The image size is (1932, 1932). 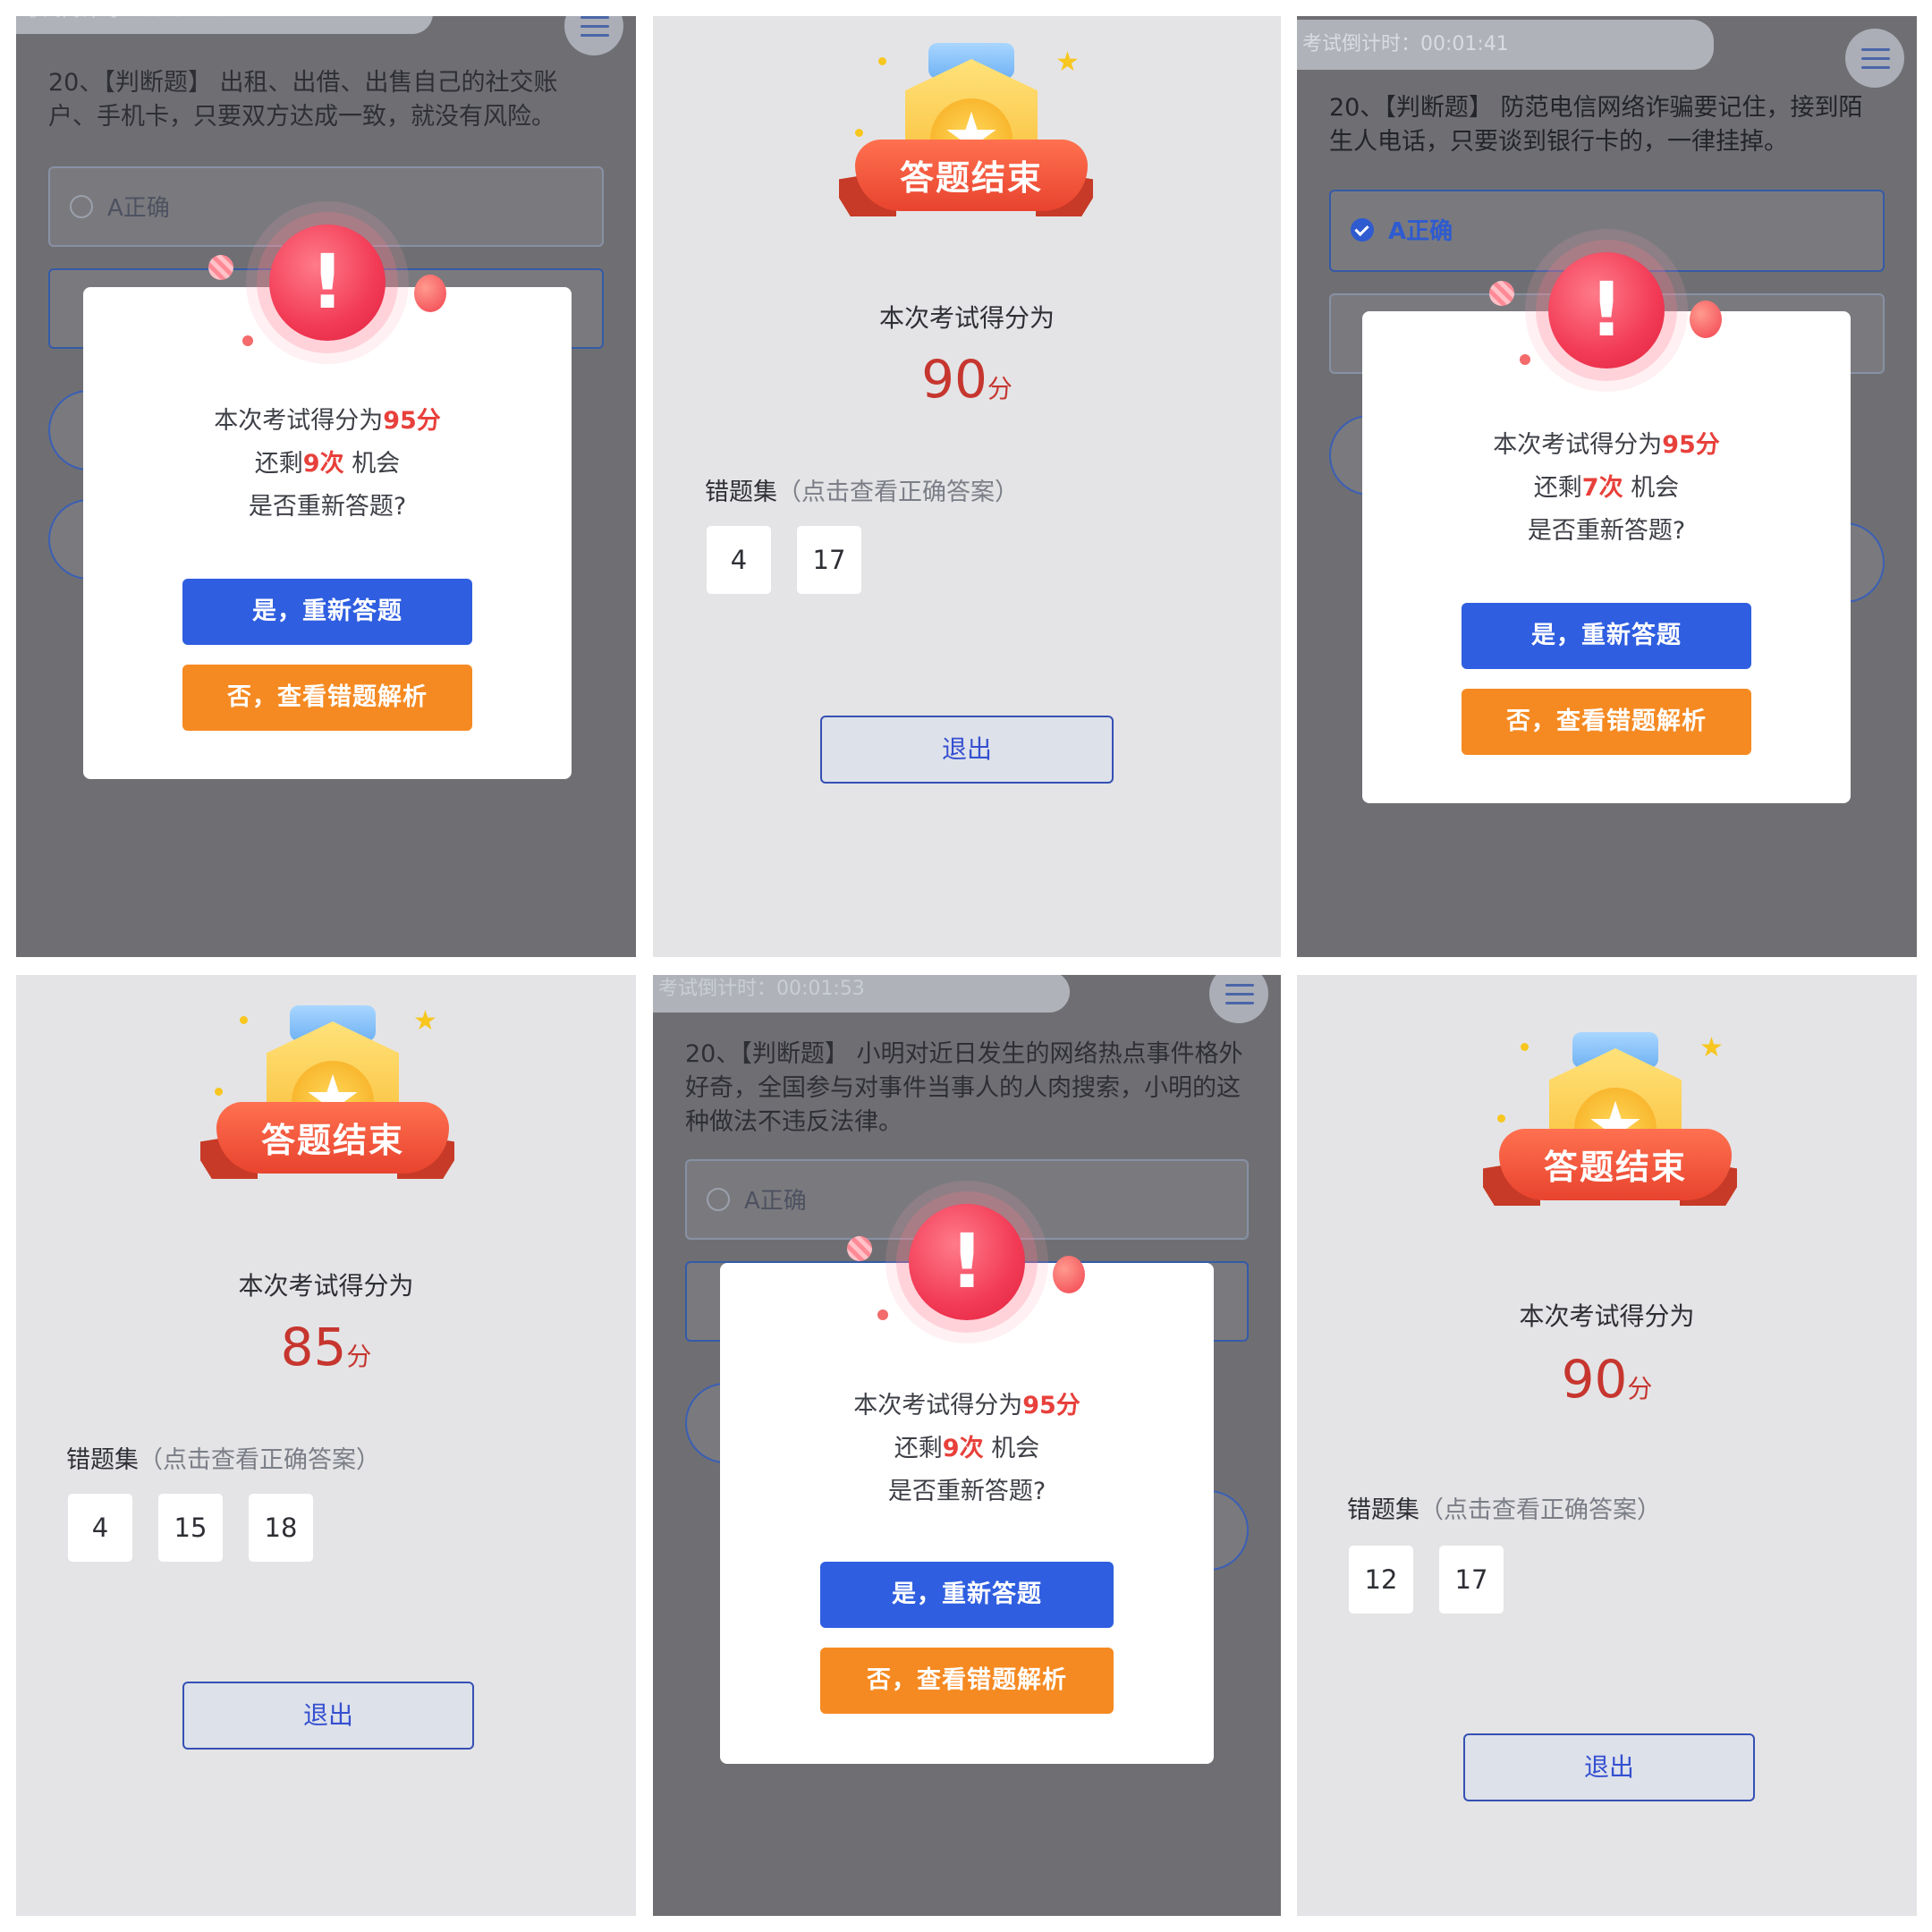 I want to click on dialog-message: 本次考试得分为95分 还剩7次 机会 是否重新答题?, so click(x=1606, y=488).